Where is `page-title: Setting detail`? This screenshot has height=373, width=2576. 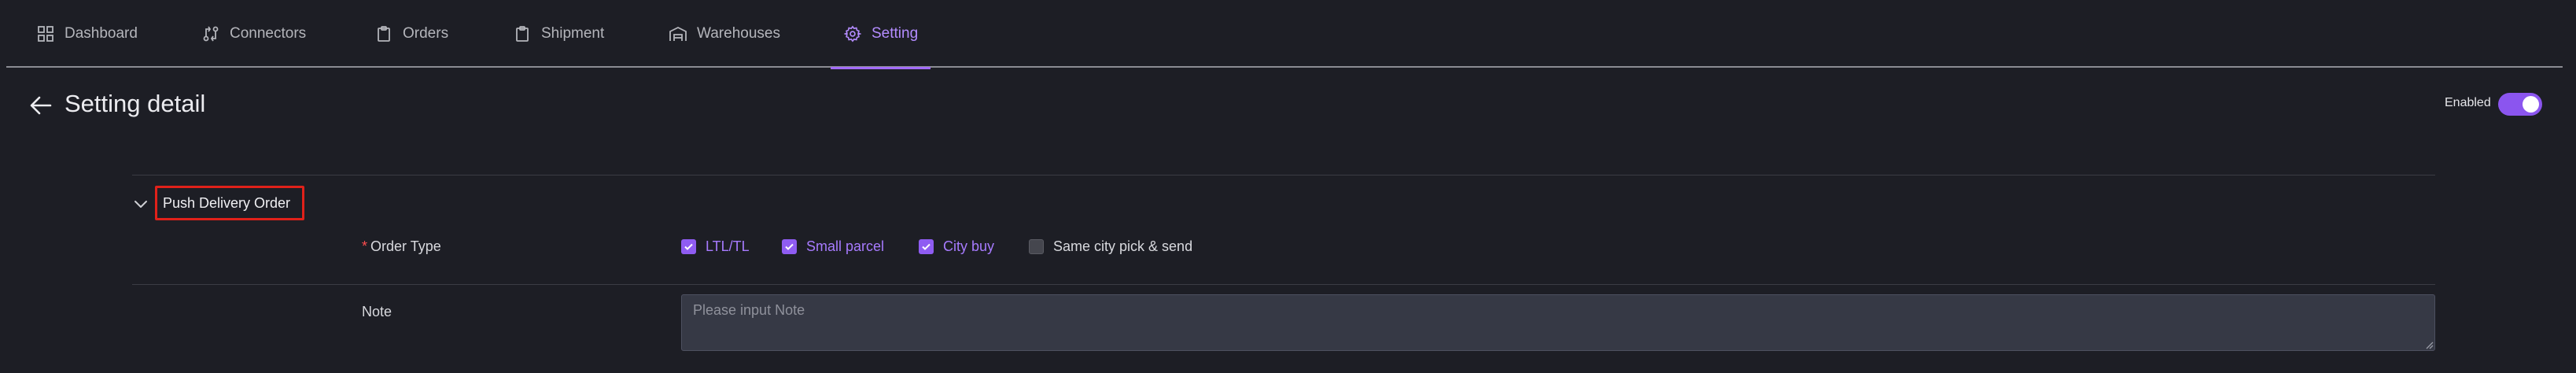
page-title: Setting detail is located at coordinates (135, 103).